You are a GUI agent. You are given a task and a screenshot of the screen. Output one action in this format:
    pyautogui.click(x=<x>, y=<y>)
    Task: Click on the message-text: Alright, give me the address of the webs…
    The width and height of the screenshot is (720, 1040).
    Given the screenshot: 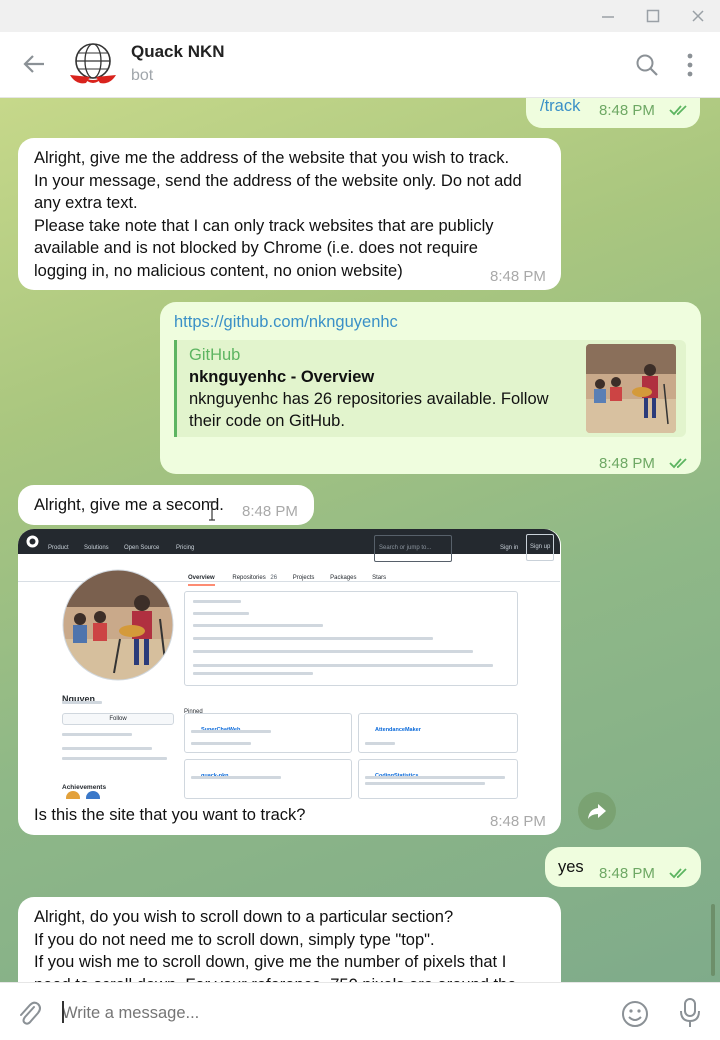 What is the action you would take?
    pyautogui.click(x=278, y=214)
    